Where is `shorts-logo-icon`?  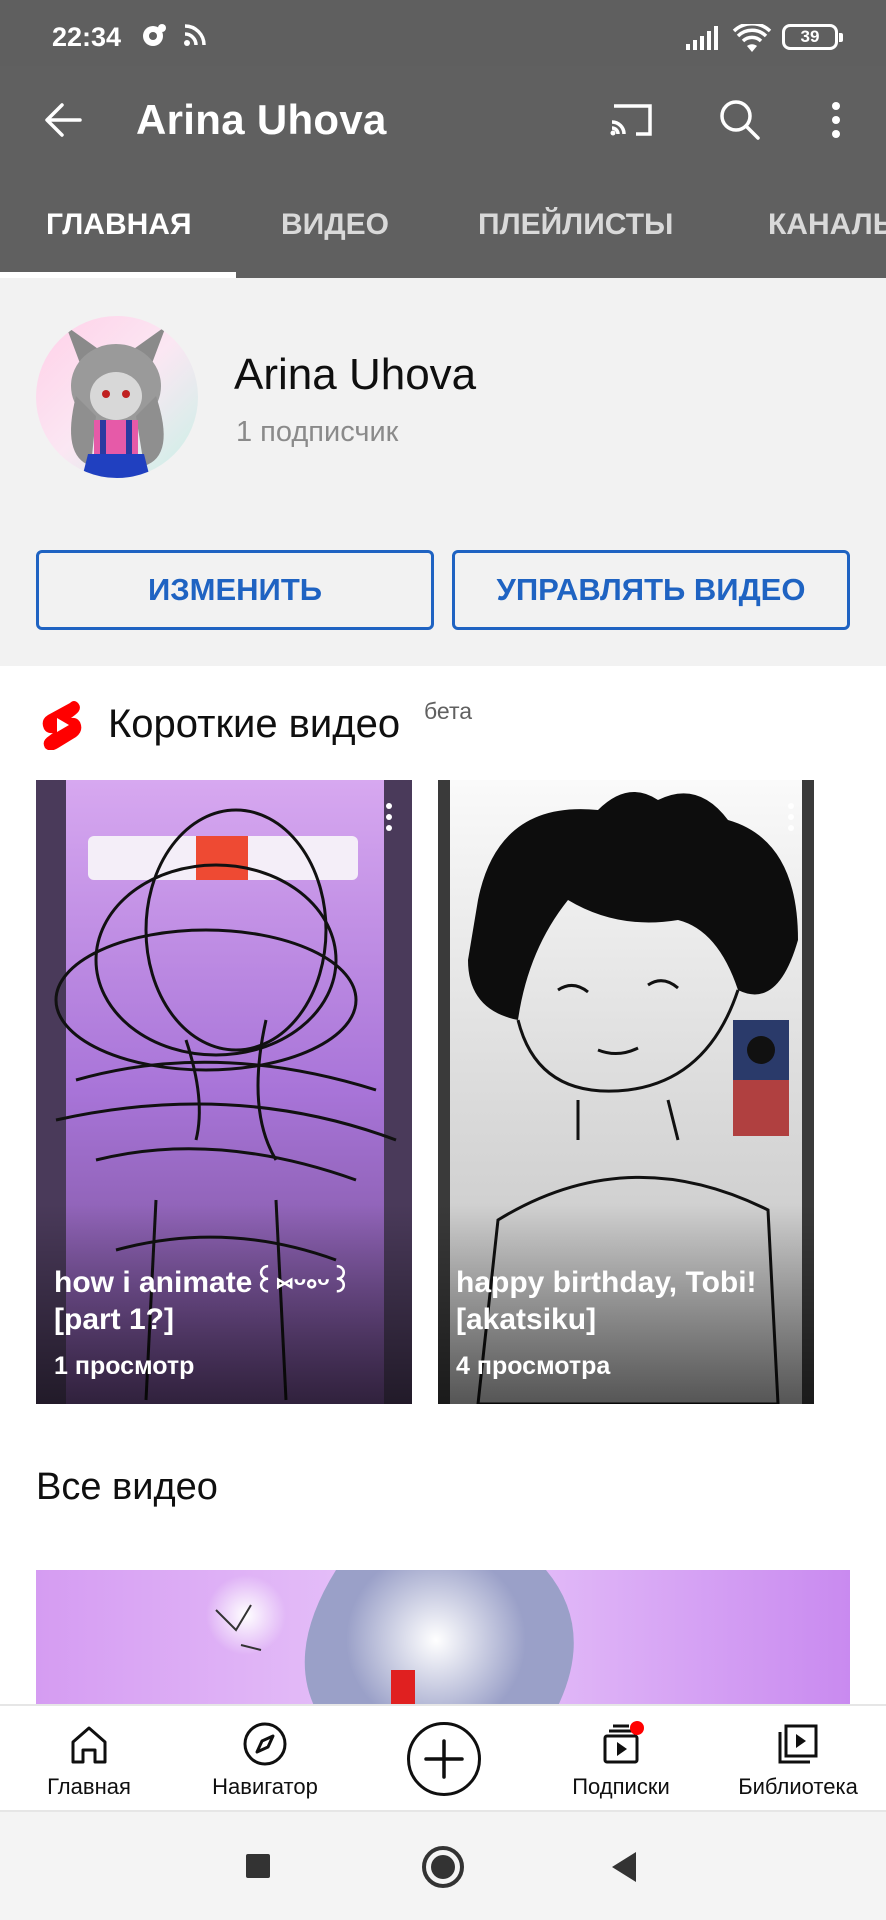
shorts-logo-icon is located at coordinates (62, 725).